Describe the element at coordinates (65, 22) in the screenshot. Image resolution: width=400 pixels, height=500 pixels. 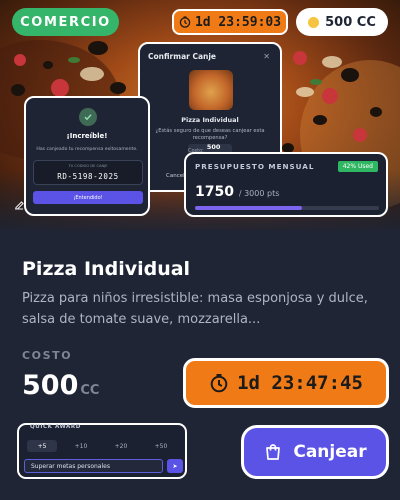
I see `category-badge: COMERCIO` at that location.